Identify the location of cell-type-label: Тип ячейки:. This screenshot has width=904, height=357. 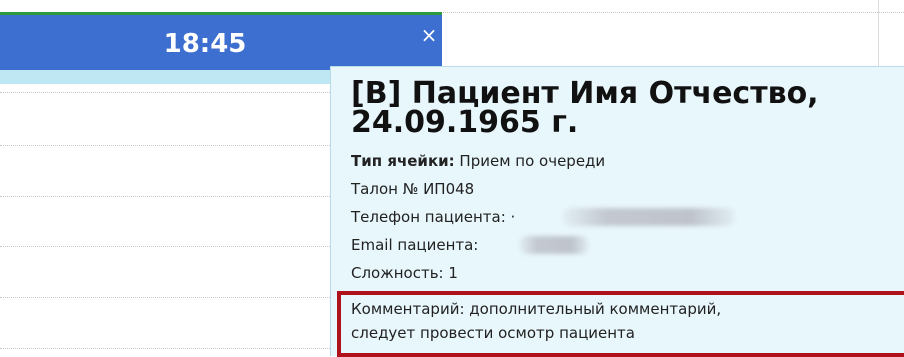
(403, 161).